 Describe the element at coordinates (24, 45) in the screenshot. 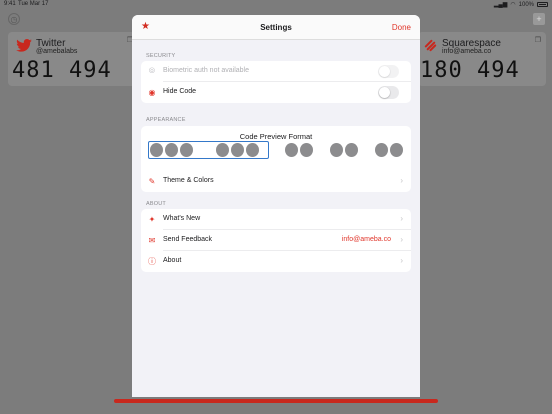

I see `twitter-logo-icon` at that location.